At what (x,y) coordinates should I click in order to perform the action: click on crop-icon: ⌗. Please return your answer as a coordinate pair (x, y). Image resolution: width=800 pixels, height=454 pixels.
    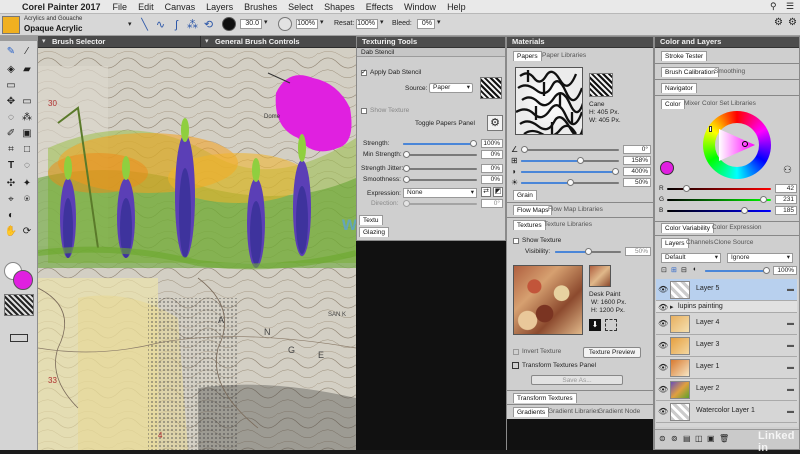
    Looking at the image, I should click on (11, 149).